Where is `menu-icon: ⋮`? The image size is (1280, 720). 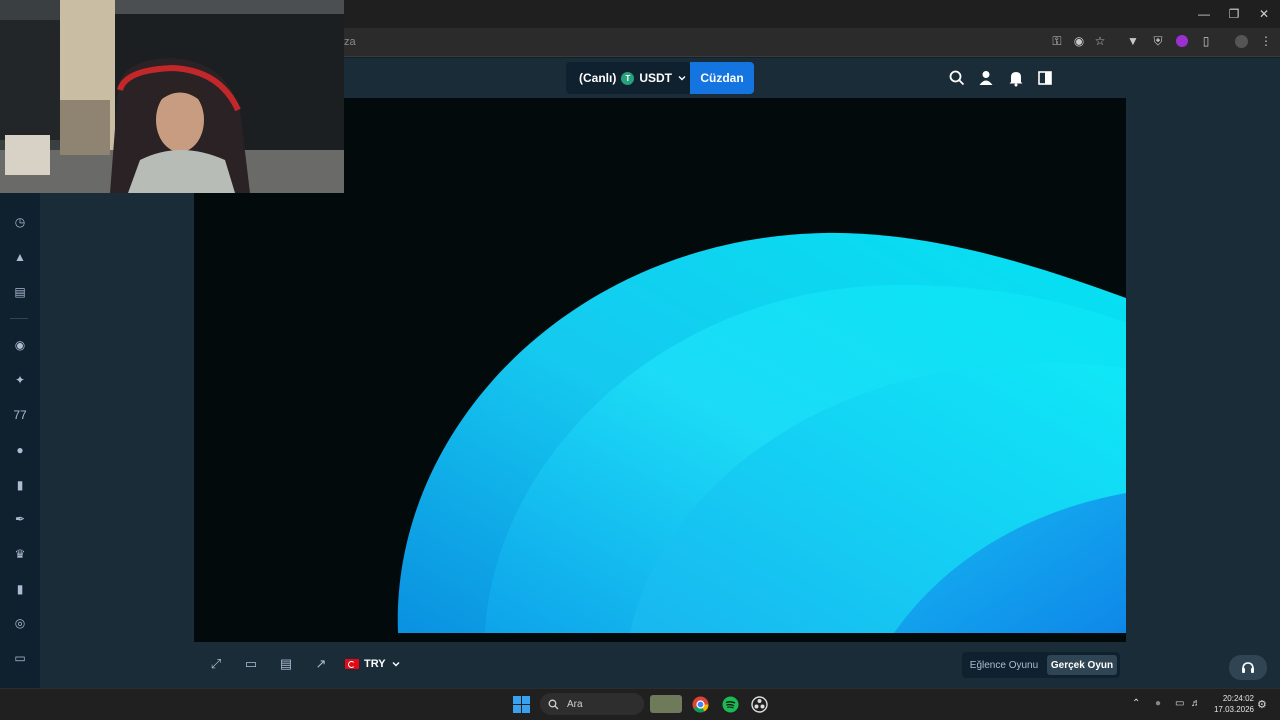
menu-icon: ⋮ is located at coordinates (1266, 41).